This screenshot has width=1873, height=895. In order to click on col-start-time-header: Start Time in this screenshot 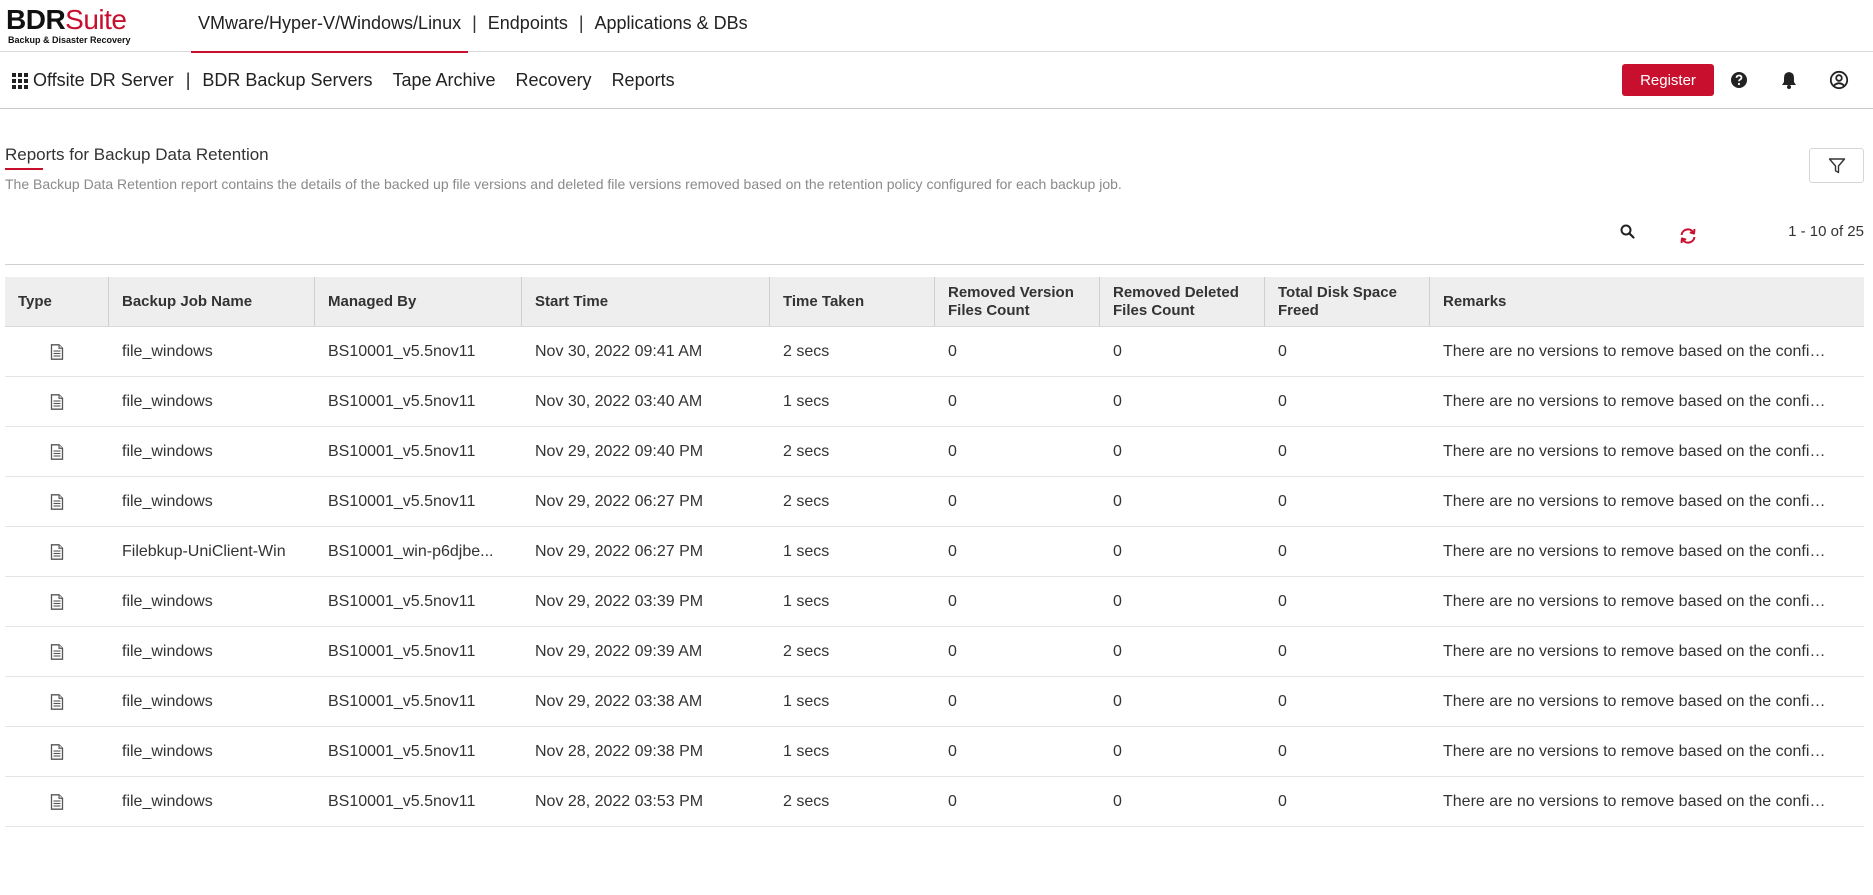, I will do `click(646, 301)`.